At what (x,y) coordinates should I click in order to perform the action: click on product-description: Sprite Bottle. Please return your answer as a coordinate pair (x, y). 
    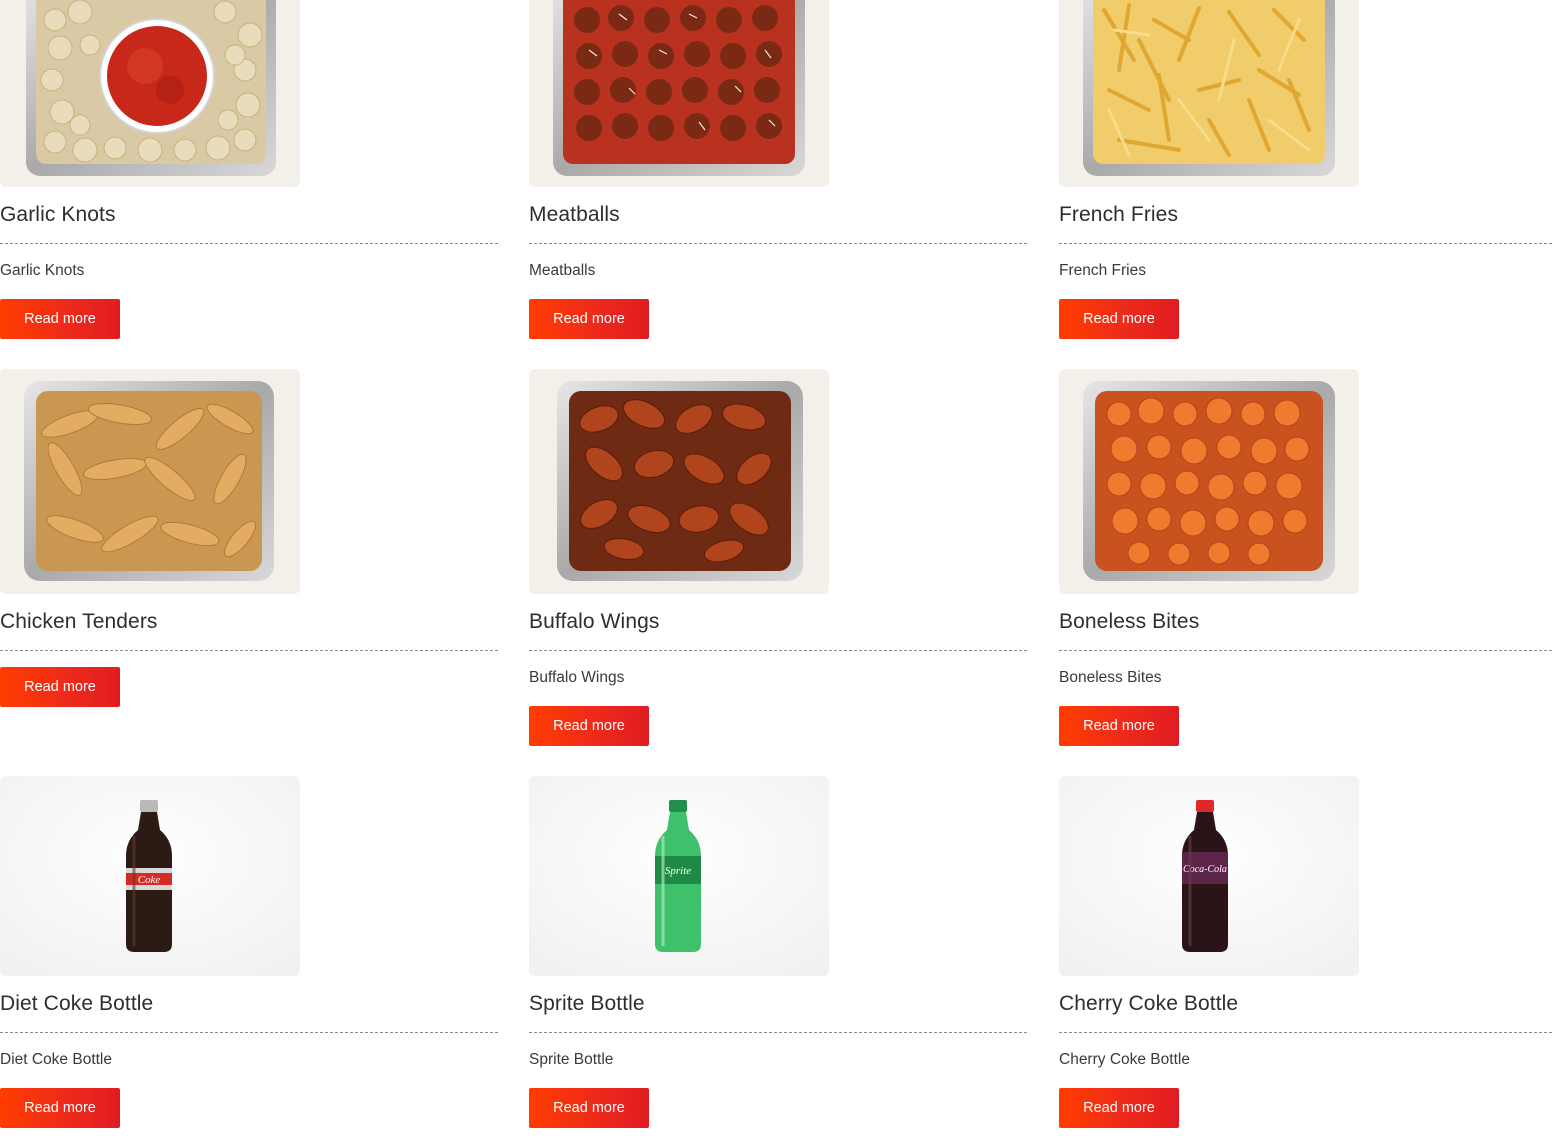
    Looking at the image, I should click on (571, 1059).